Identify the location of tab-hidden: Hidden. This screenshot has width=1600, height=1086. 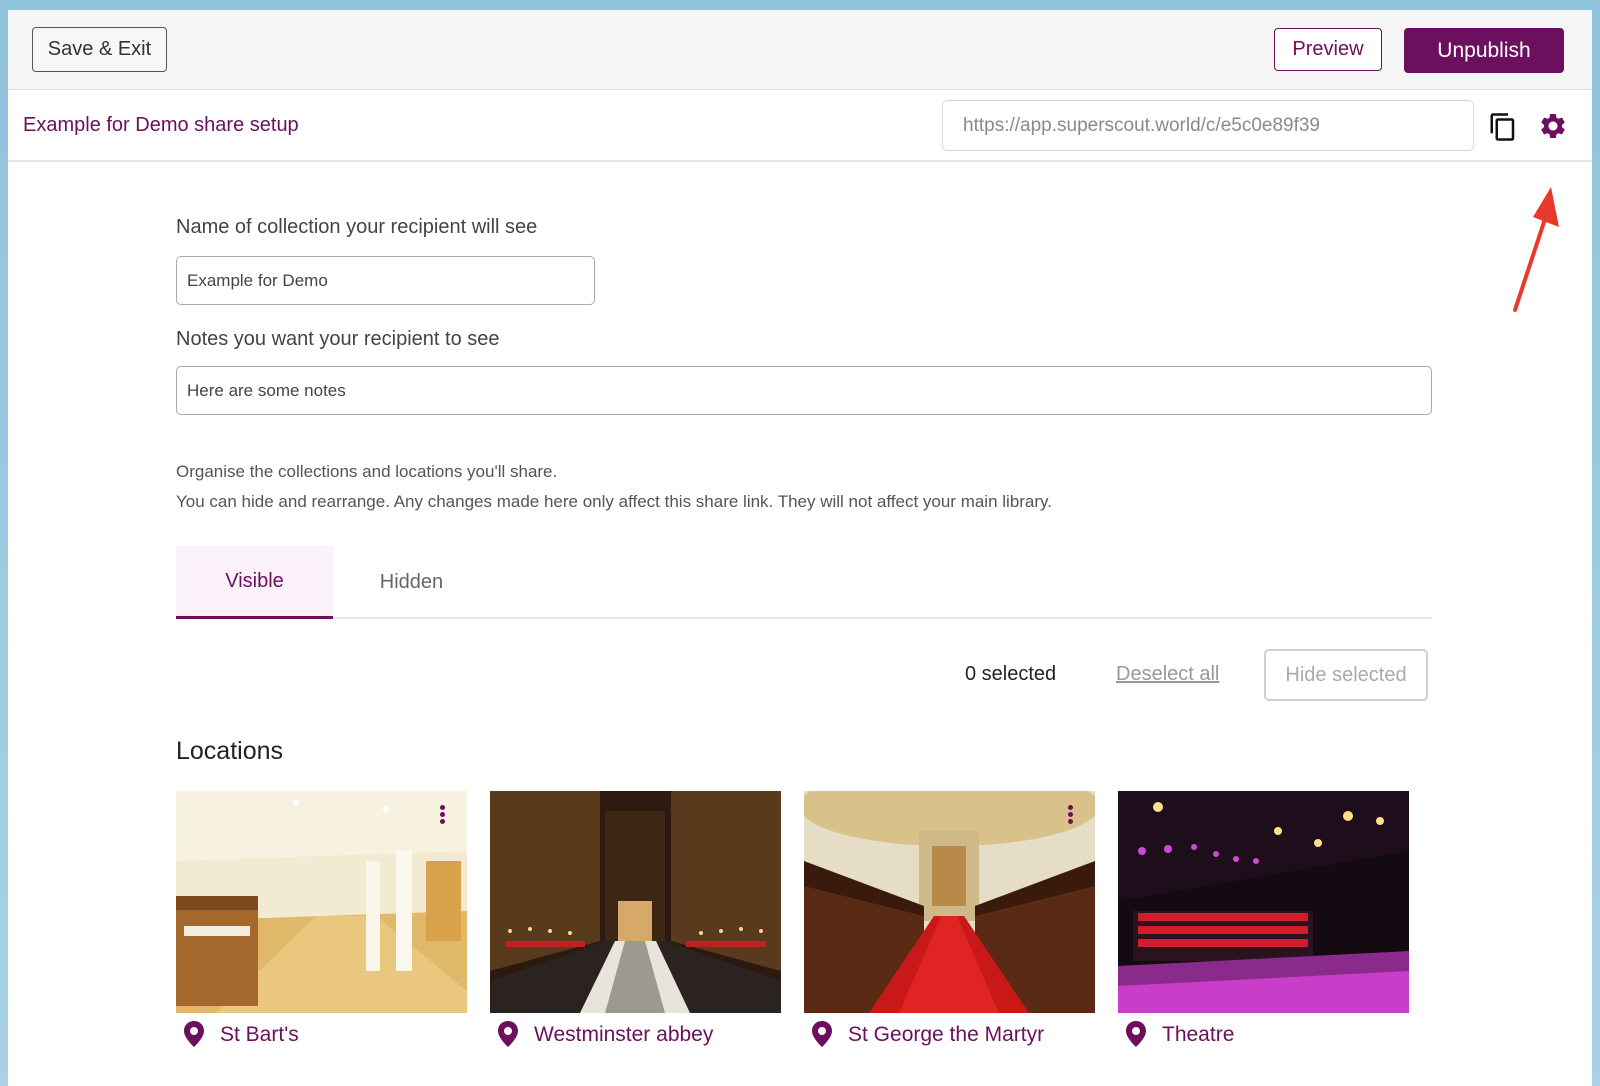
(411, 582).